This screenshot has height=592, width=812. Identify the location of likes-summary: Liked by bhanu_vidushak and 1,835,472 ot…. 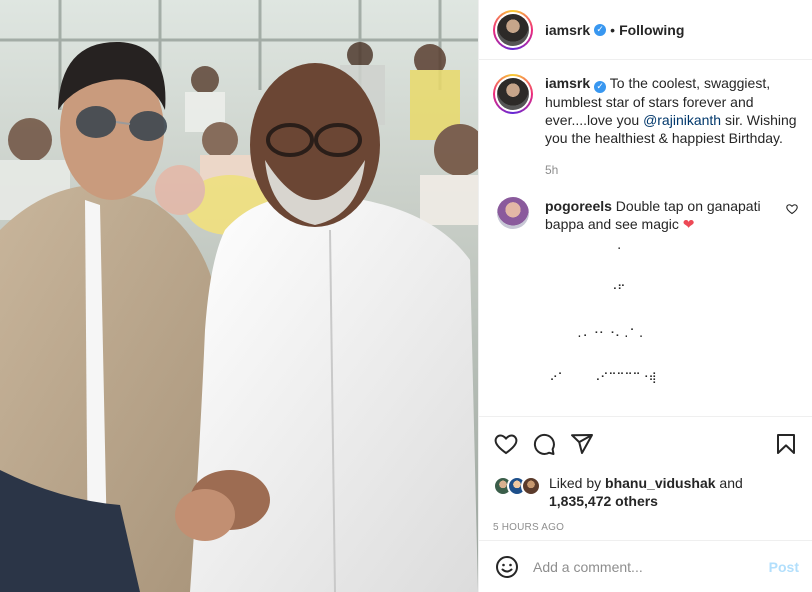
(646, 492).